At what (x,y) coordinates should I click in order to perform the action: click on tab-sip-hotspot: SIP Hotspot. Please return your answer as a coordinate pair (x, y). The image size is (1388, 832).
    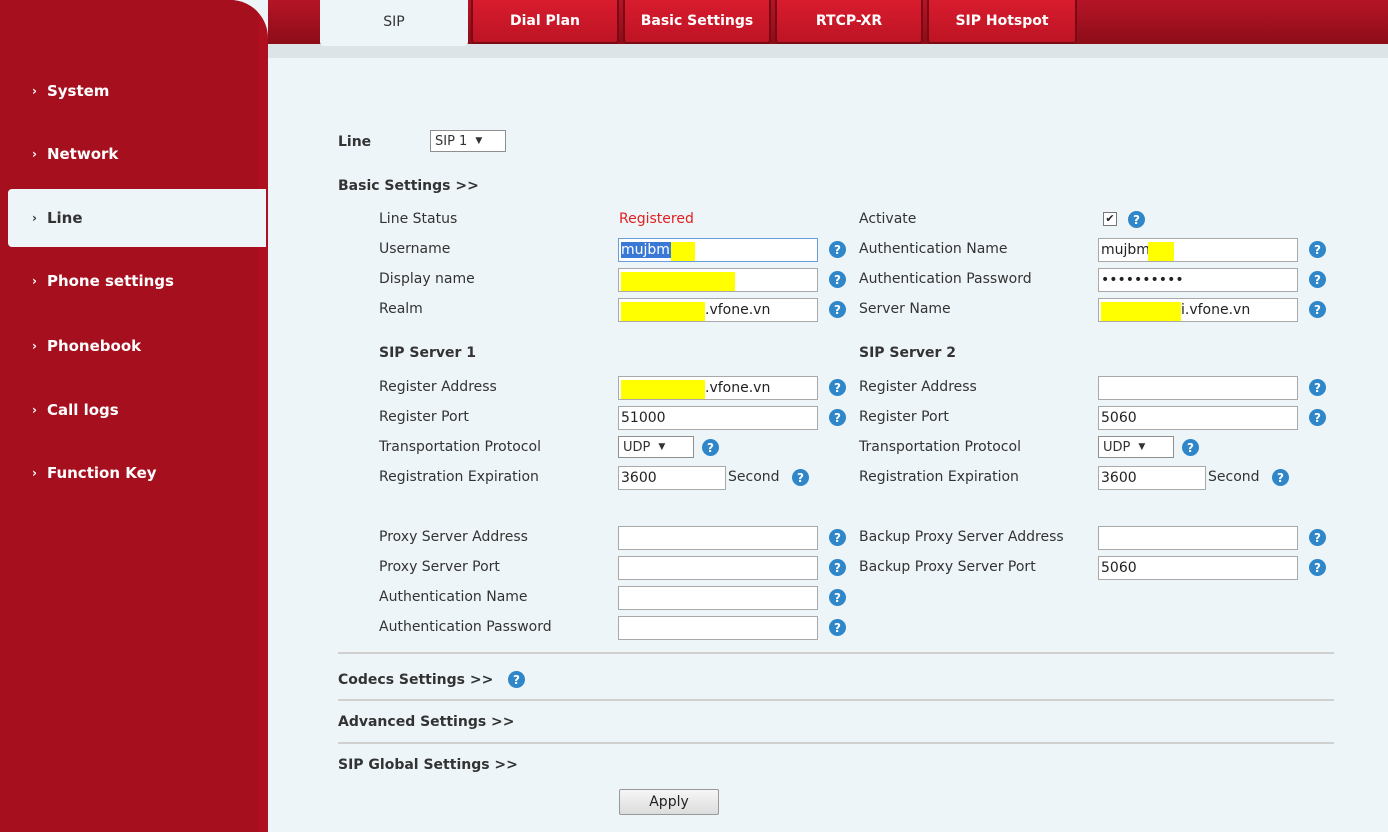
    Looking at the image, I should click on (1002, 22).